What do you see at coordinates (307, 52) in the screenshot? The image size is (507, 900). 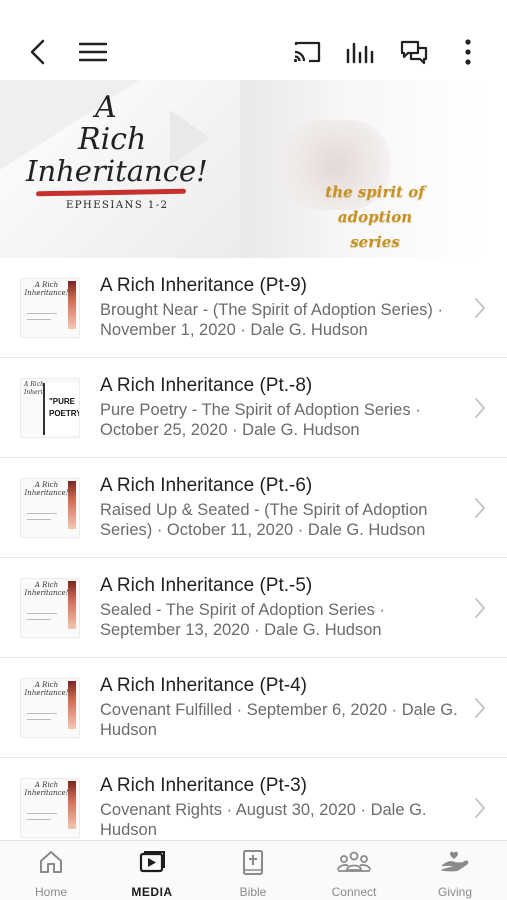 I see `cast-icon` at bounding box center [307, 52].